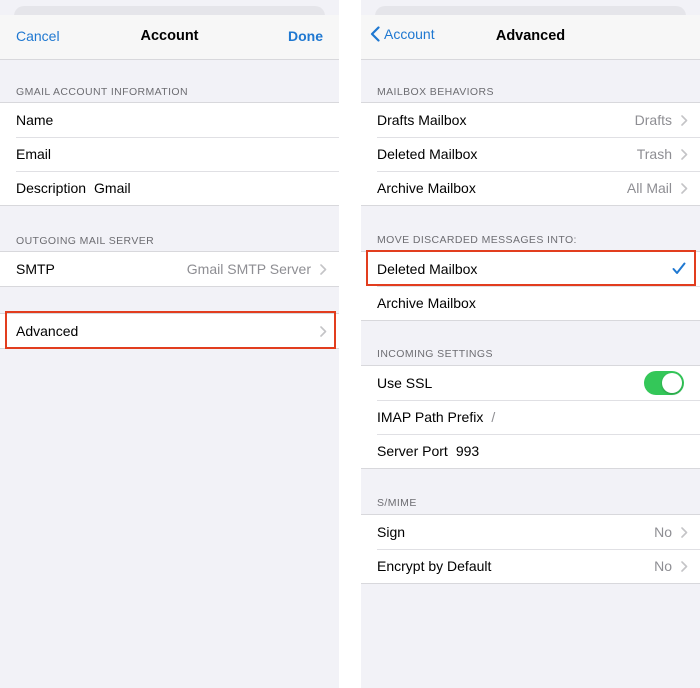  I want to click on toggle-knob, so click(672, 383).